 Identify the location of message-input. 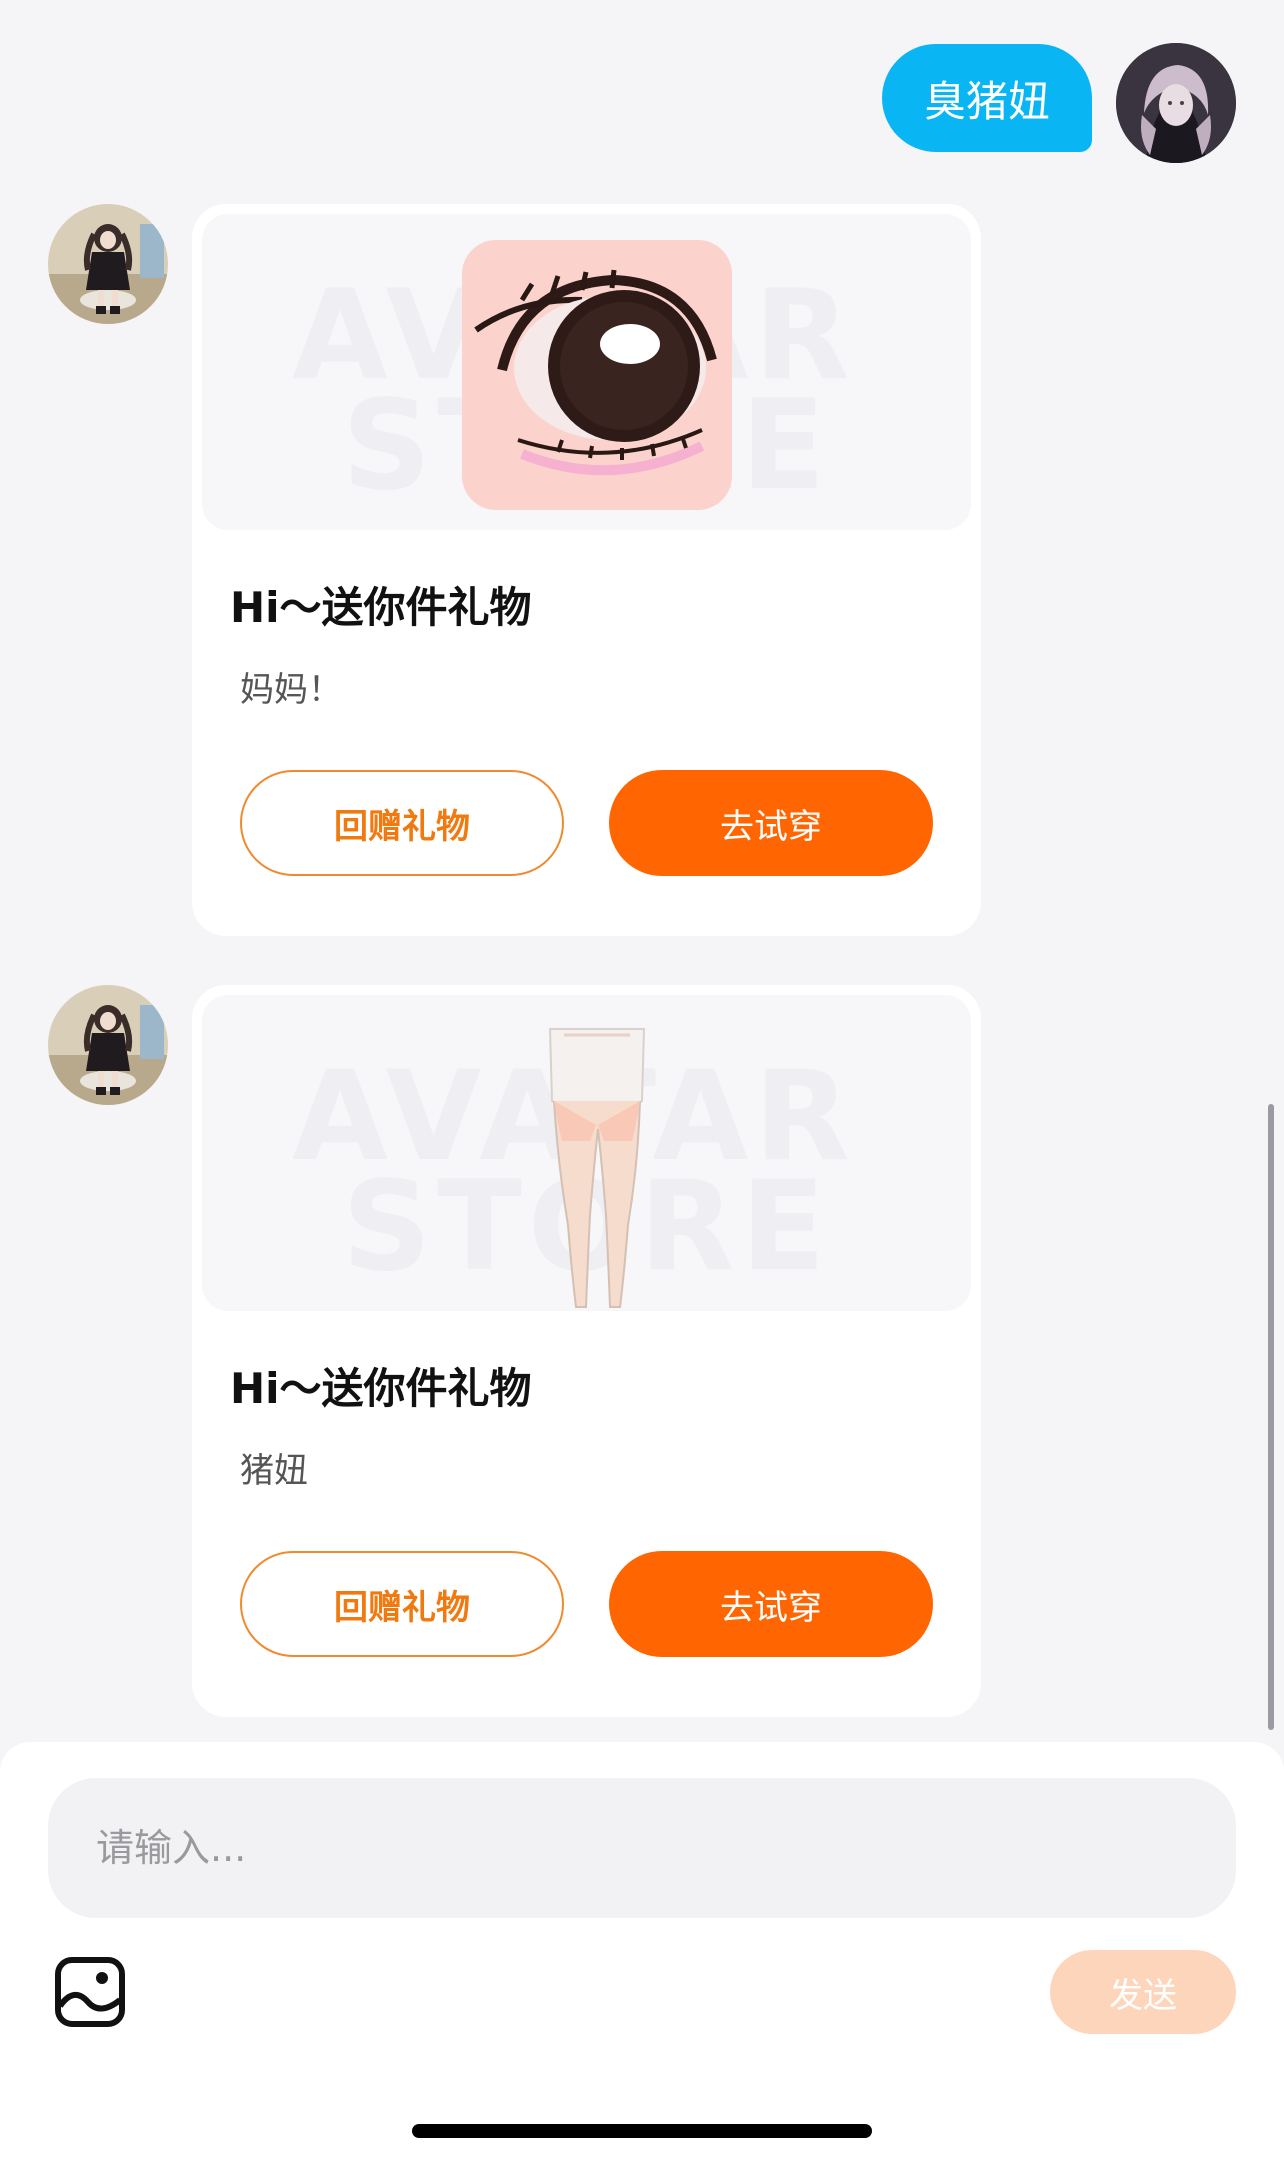
(642, 1848).